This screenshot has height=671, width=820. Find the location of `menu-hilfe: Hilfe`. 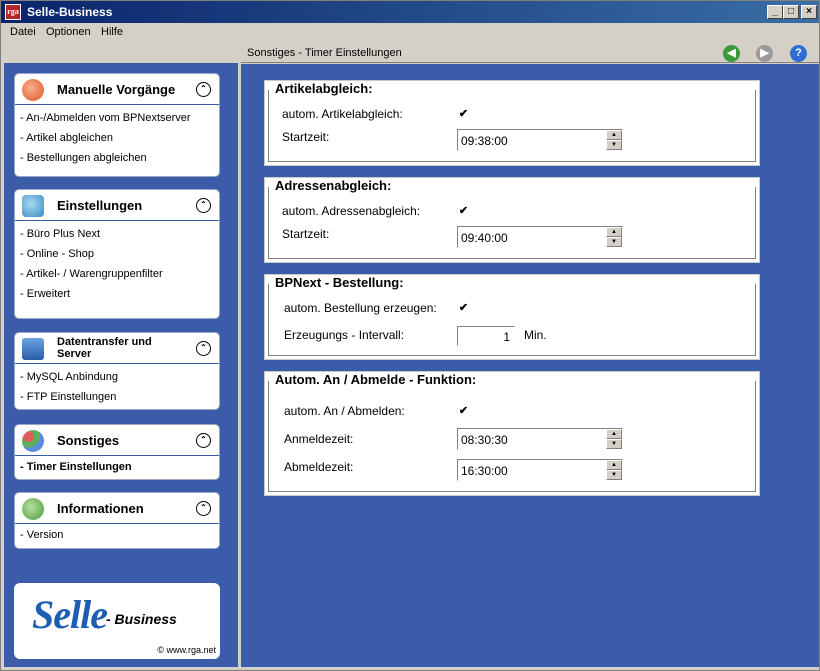

menu-hilfe: Hilfe is located at coordinates (112, 32).